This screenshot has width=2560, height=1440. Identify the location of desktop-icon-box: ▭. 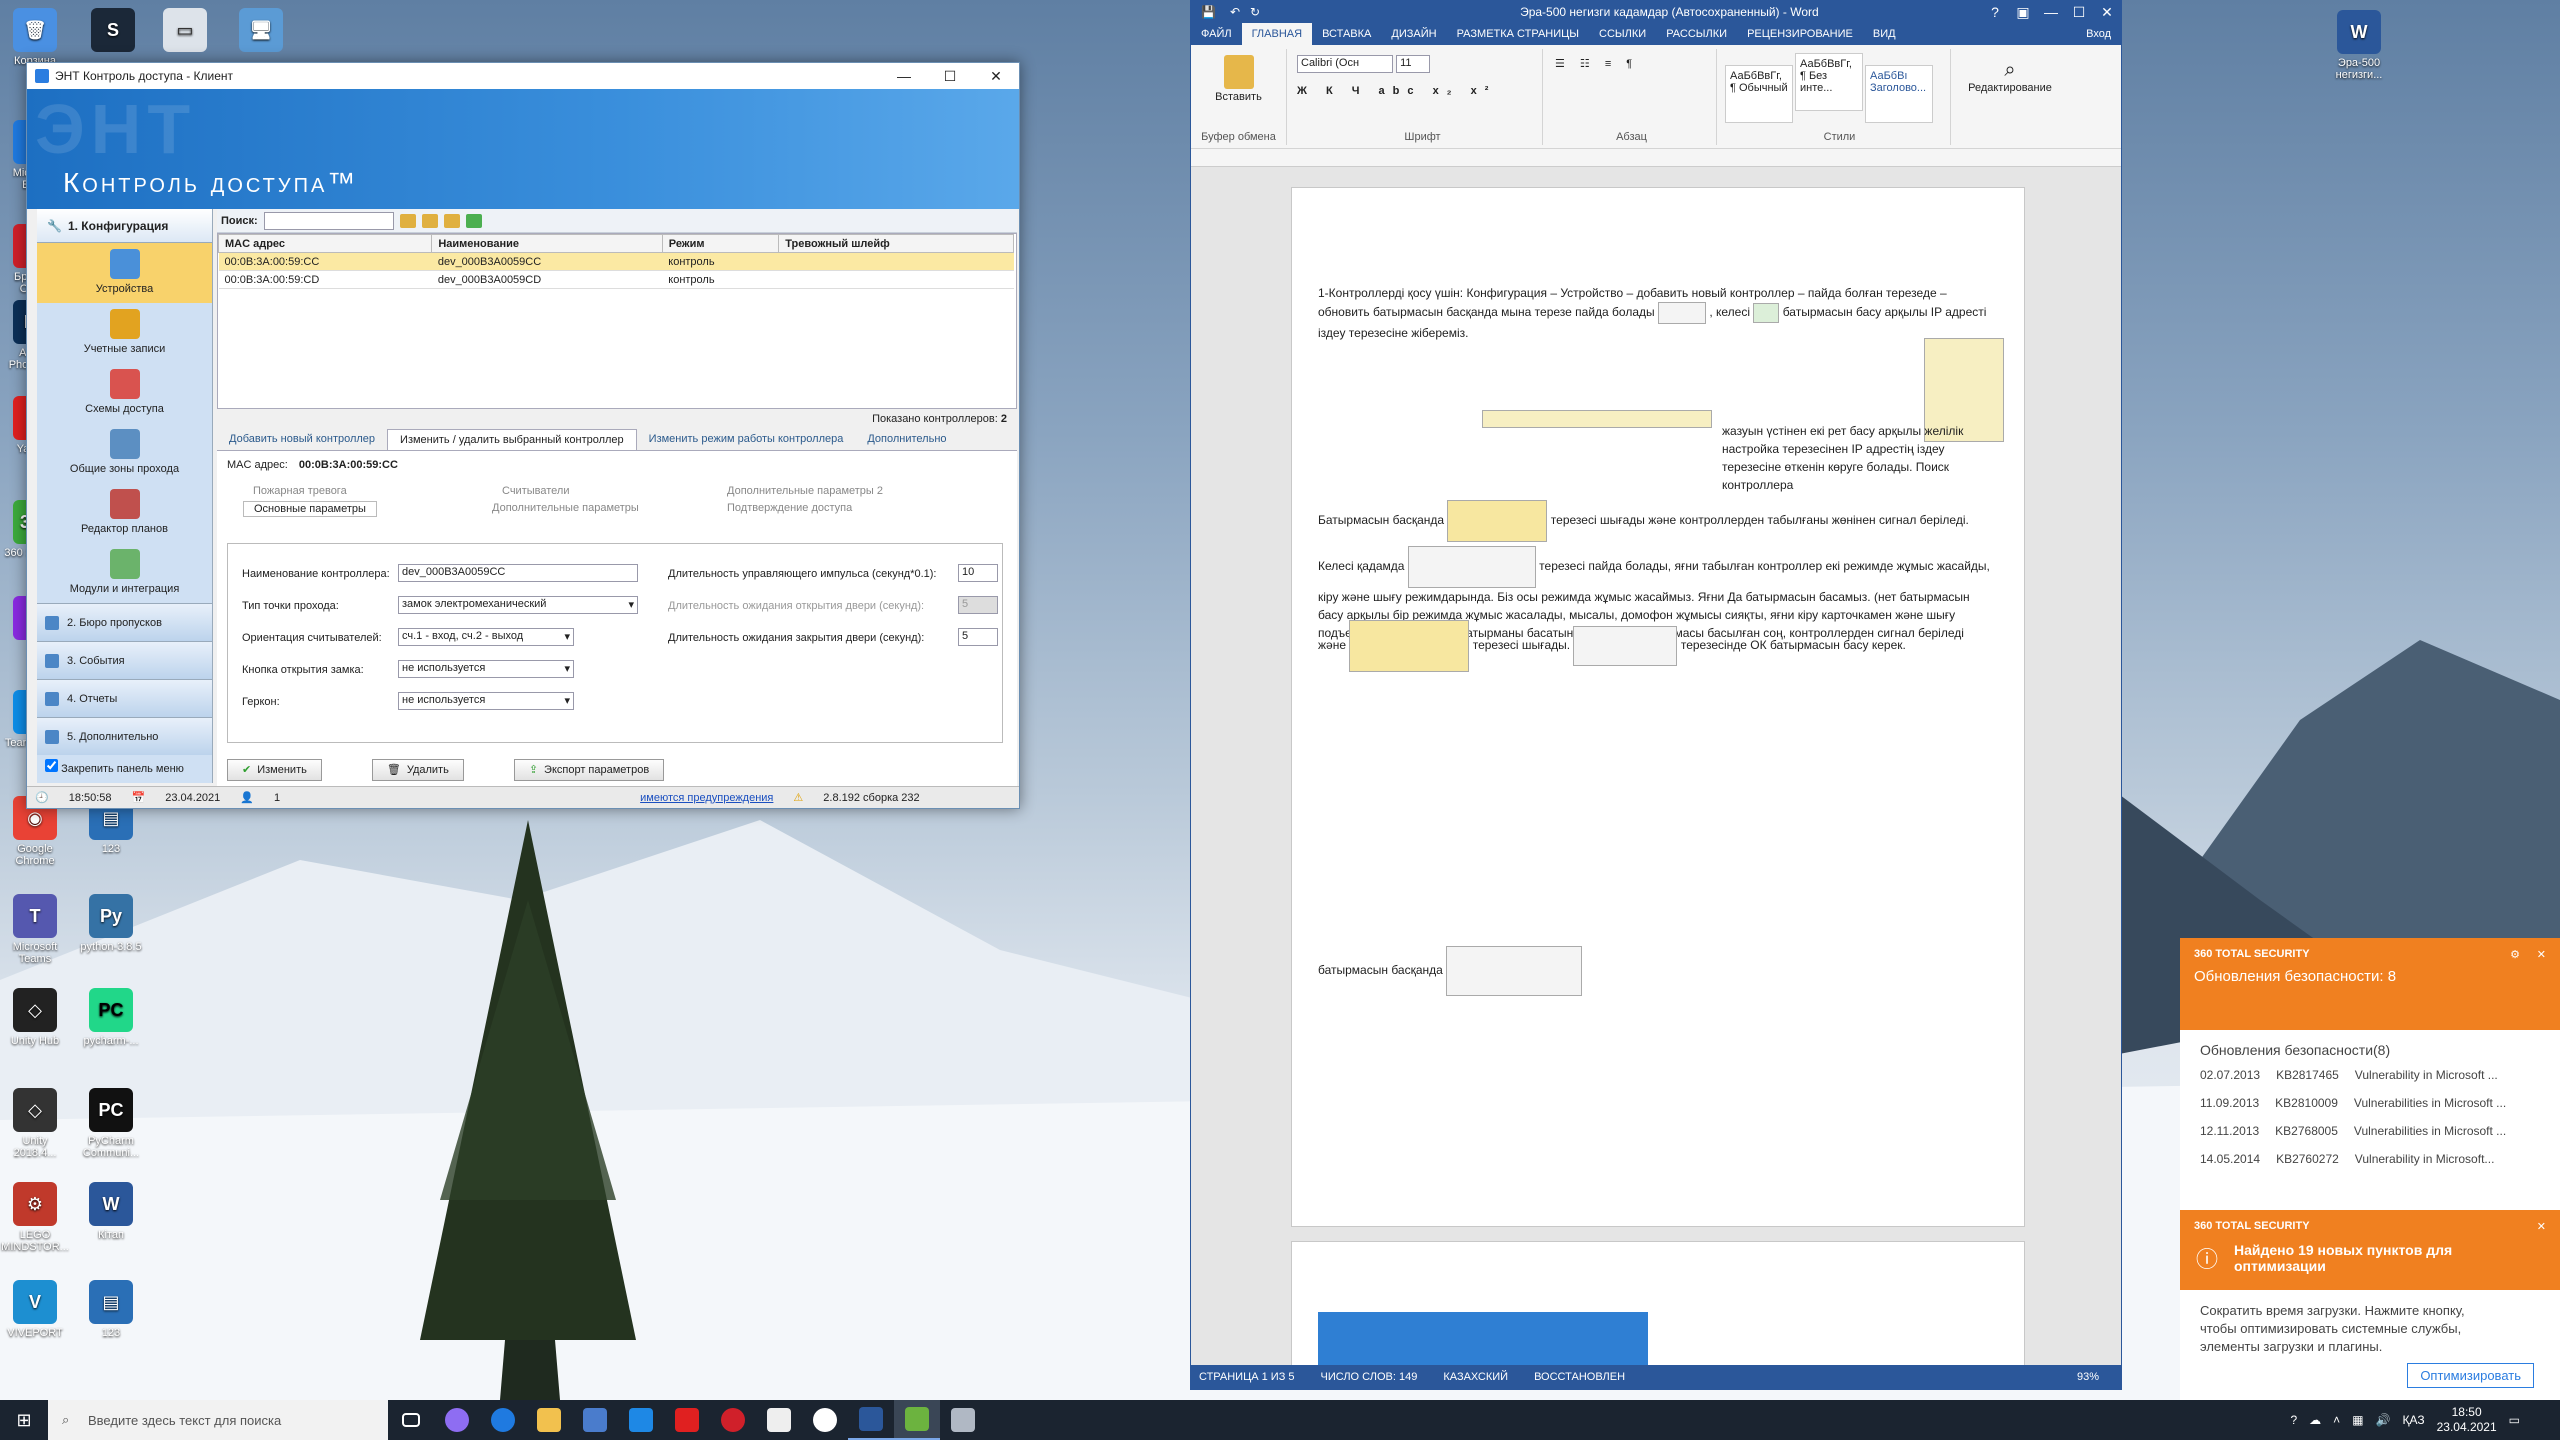
(185, 31).